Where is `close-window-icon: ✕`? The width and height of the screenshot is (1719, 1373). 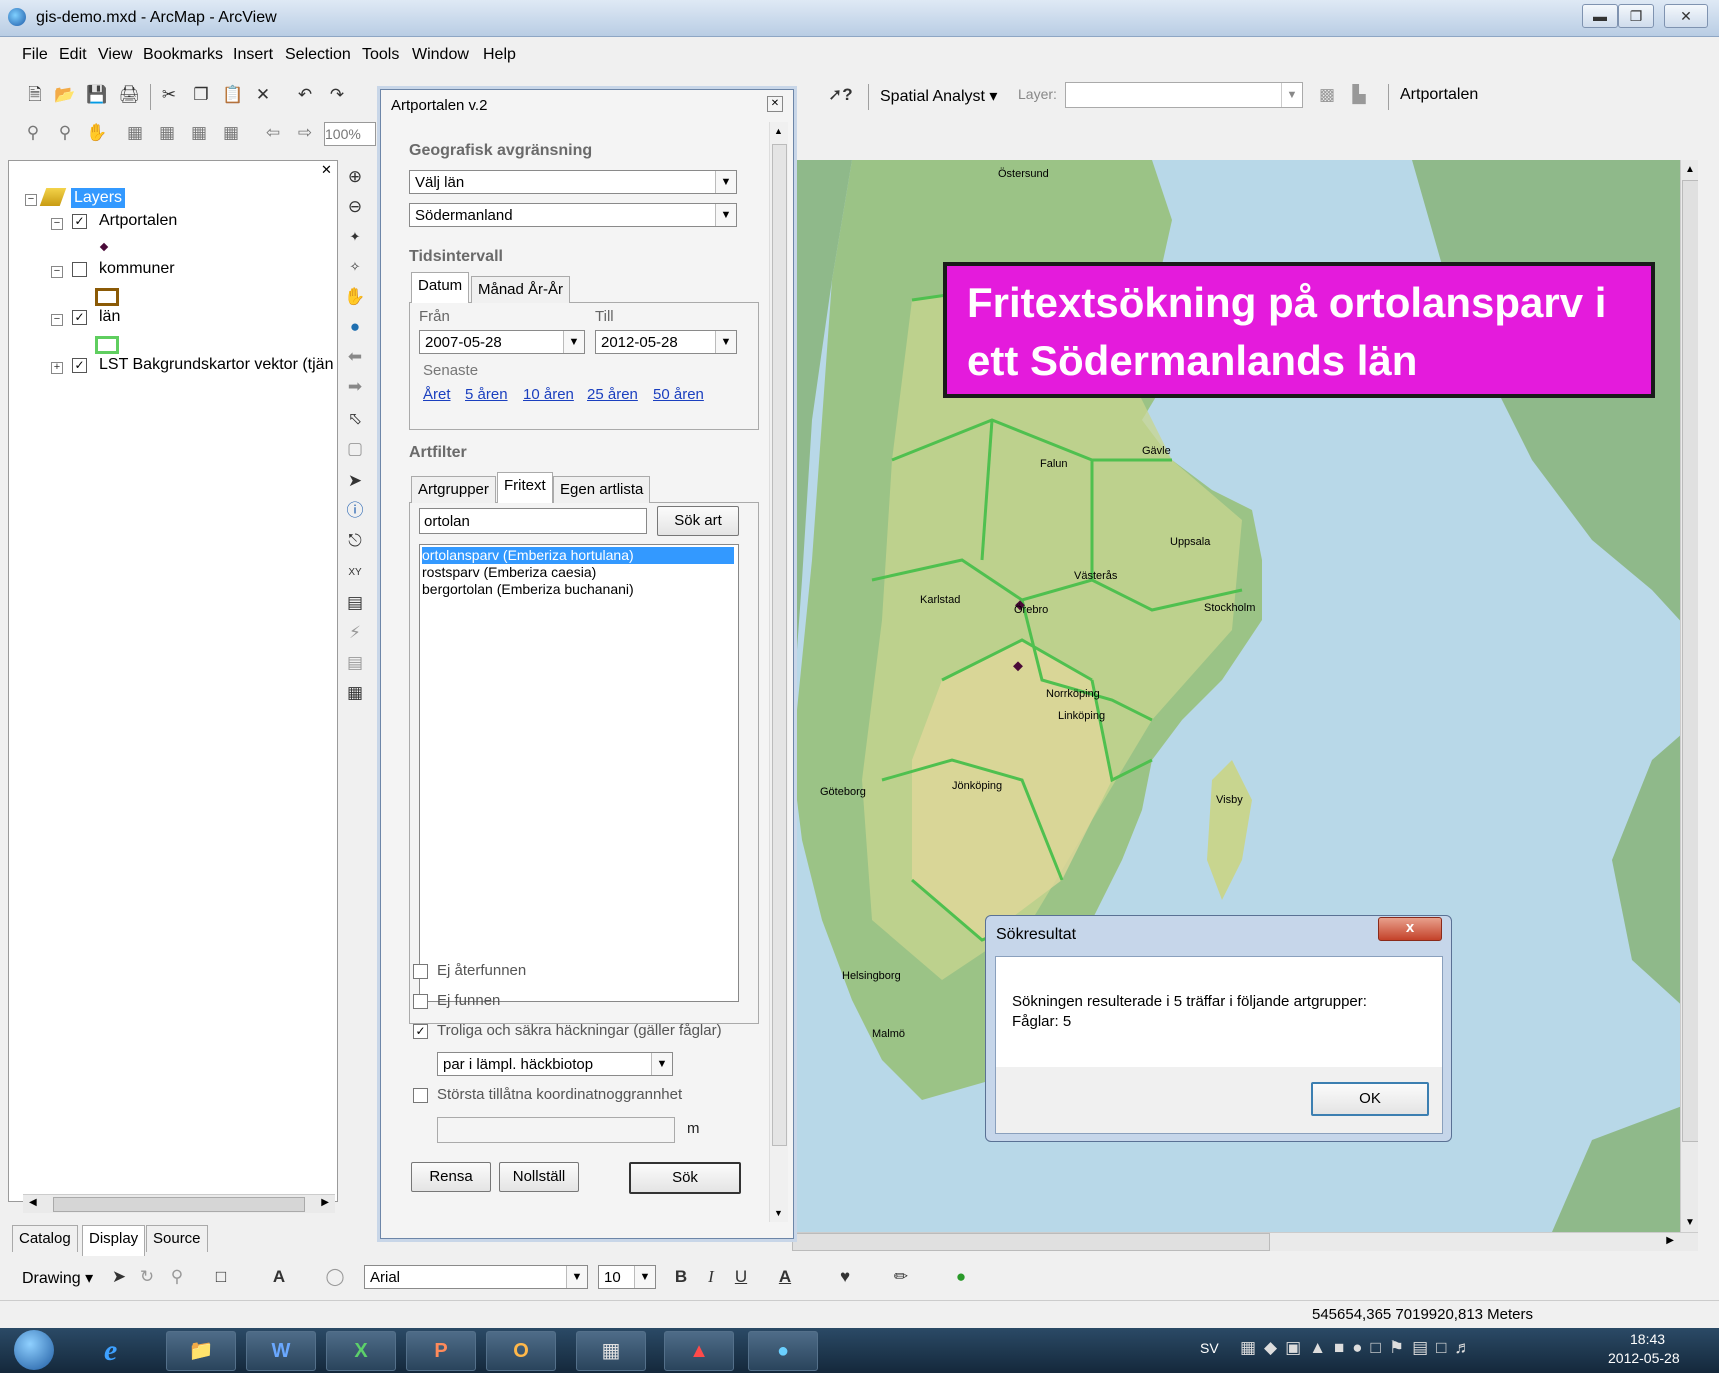 close-window-icon: ✕ is located at coordinates (1686, 16).